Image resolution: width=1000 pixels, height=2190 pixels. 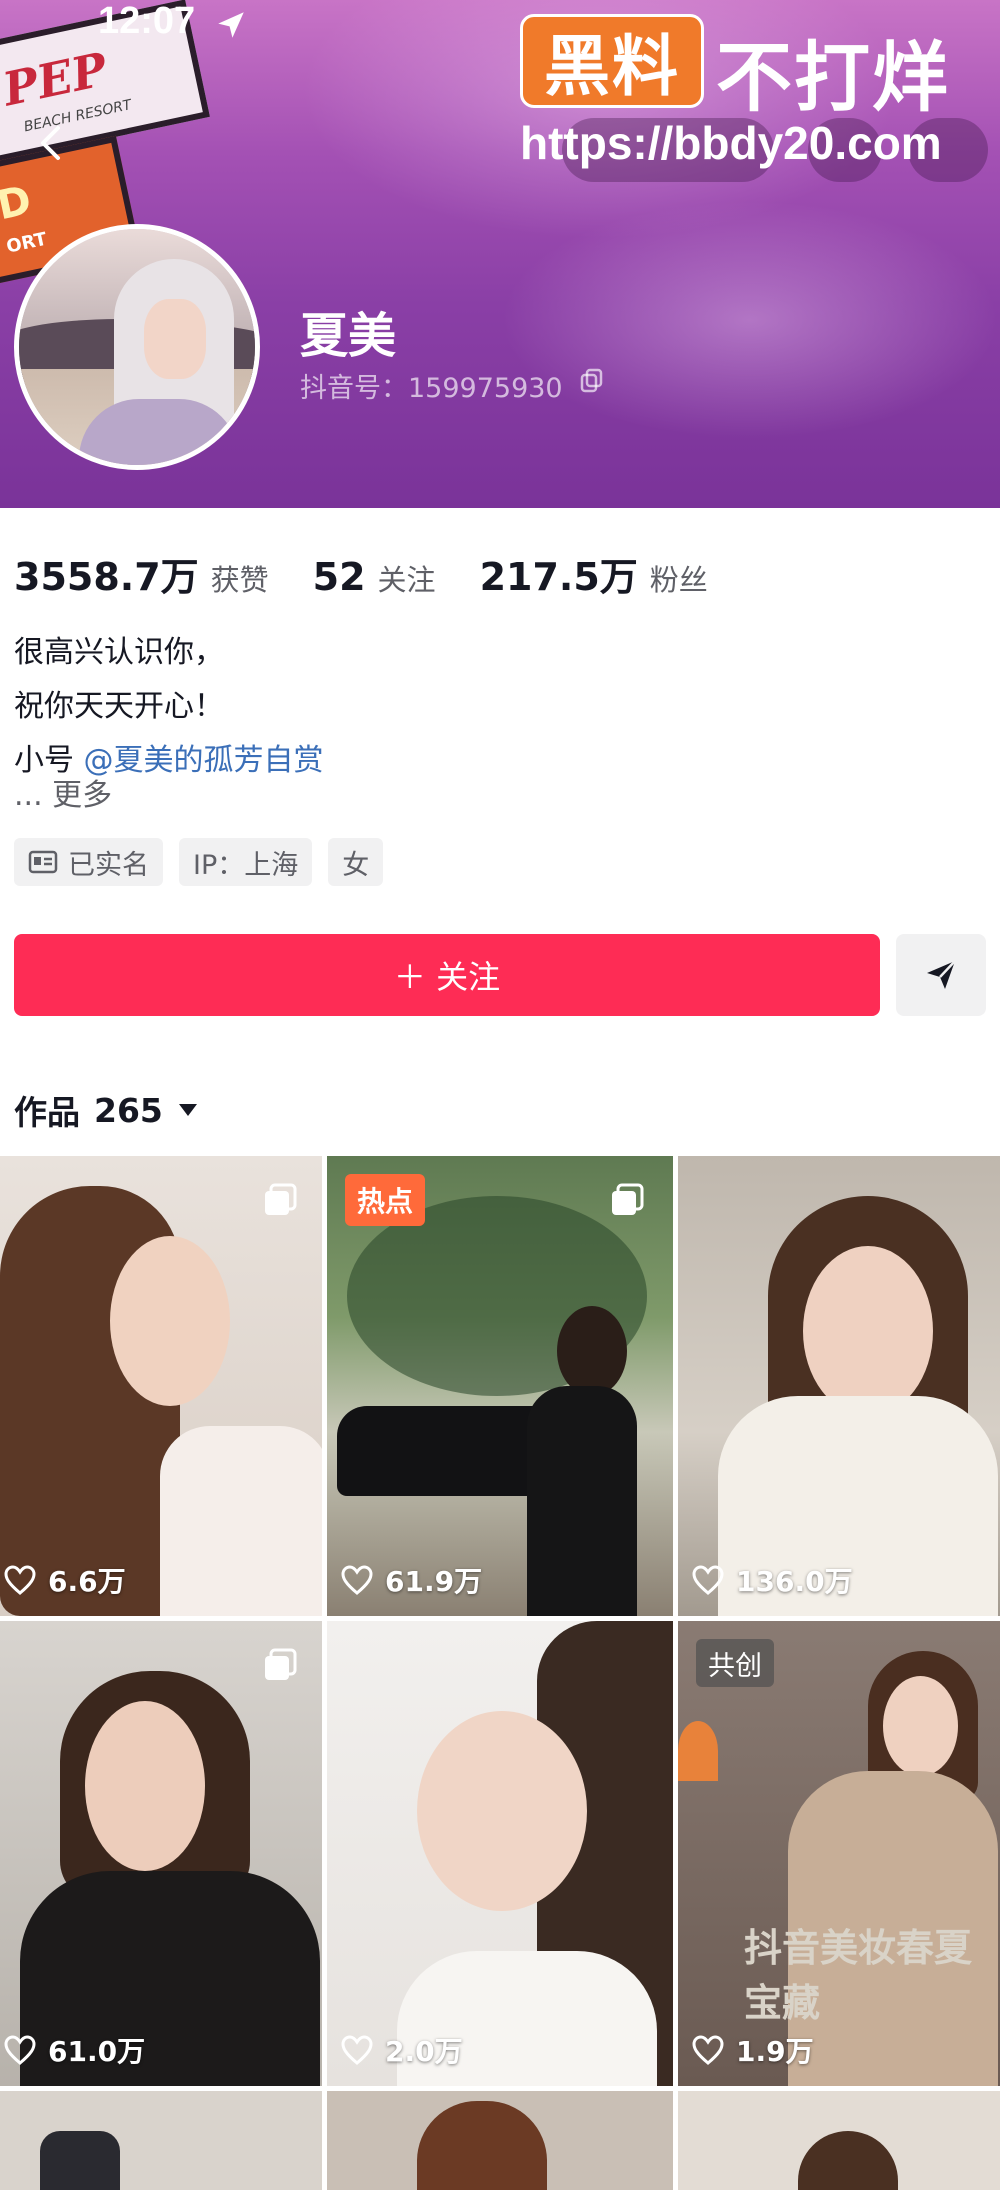 I want to click on send-icon, so click(x=941, y=974).